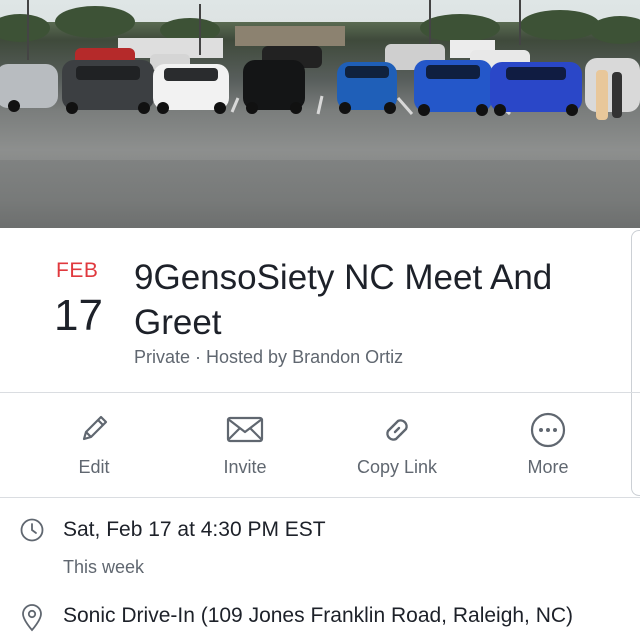 The image size is (640, 640). Describe the element at coordinates (245, 467) in the screenshot. I see `invite-label: Invite` at that location.